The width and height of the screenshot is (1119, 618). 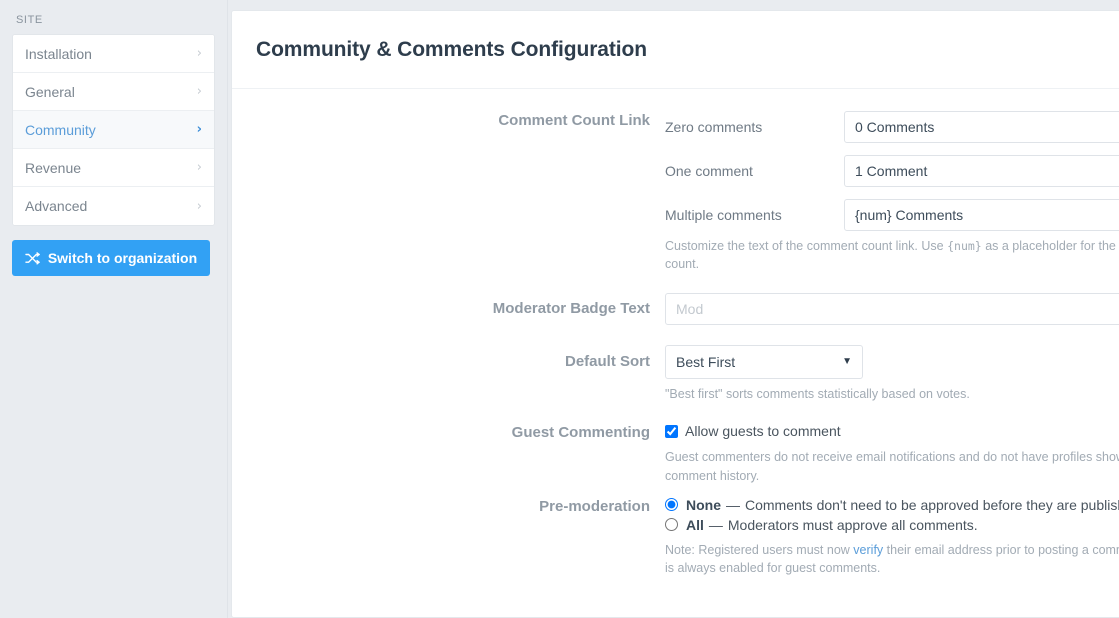 What do you see at coordinates (709, 171) in the screenshot?
I see `one-comment-label: One comment` at bounding box center [709, 171].